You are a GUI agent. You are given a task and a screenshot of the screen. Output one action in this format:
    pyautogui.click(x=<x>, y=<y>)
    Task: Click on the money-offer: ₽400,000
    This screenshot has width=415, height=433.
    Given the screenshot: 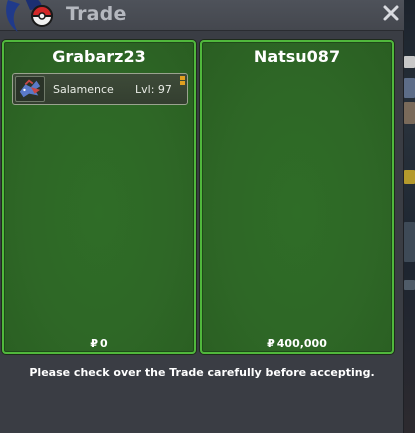 What is the action you would take?
    pyautogui.click(x=297, y=343)
    